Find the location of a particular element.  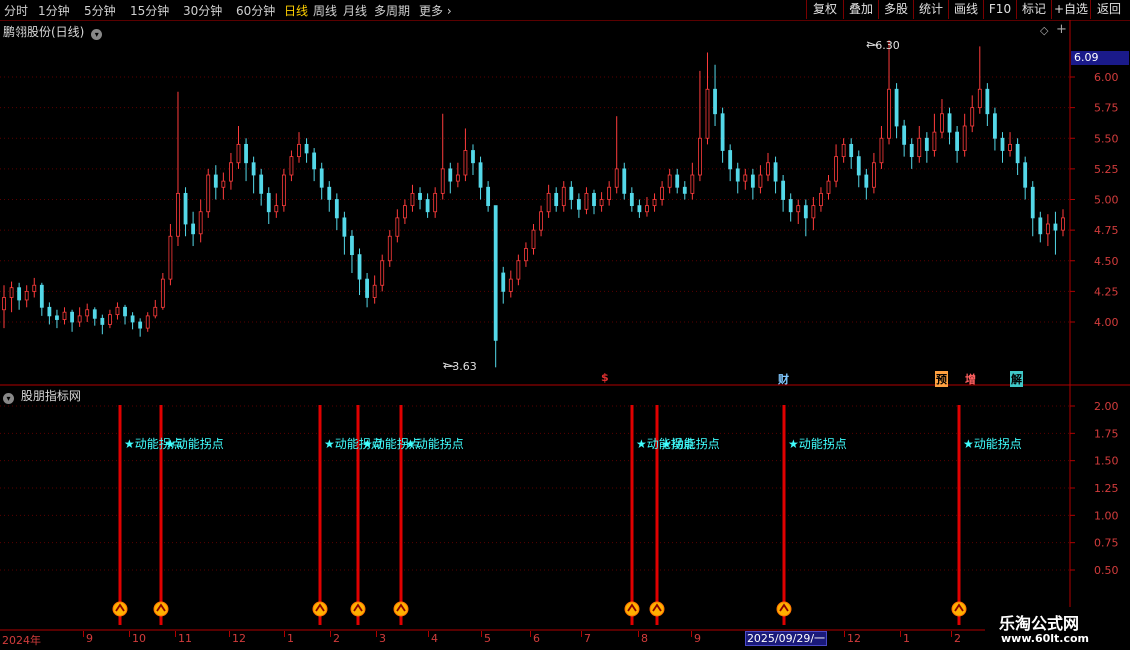

indicator-ytick-label: 1.00 is located at coordinates (1106, 515).